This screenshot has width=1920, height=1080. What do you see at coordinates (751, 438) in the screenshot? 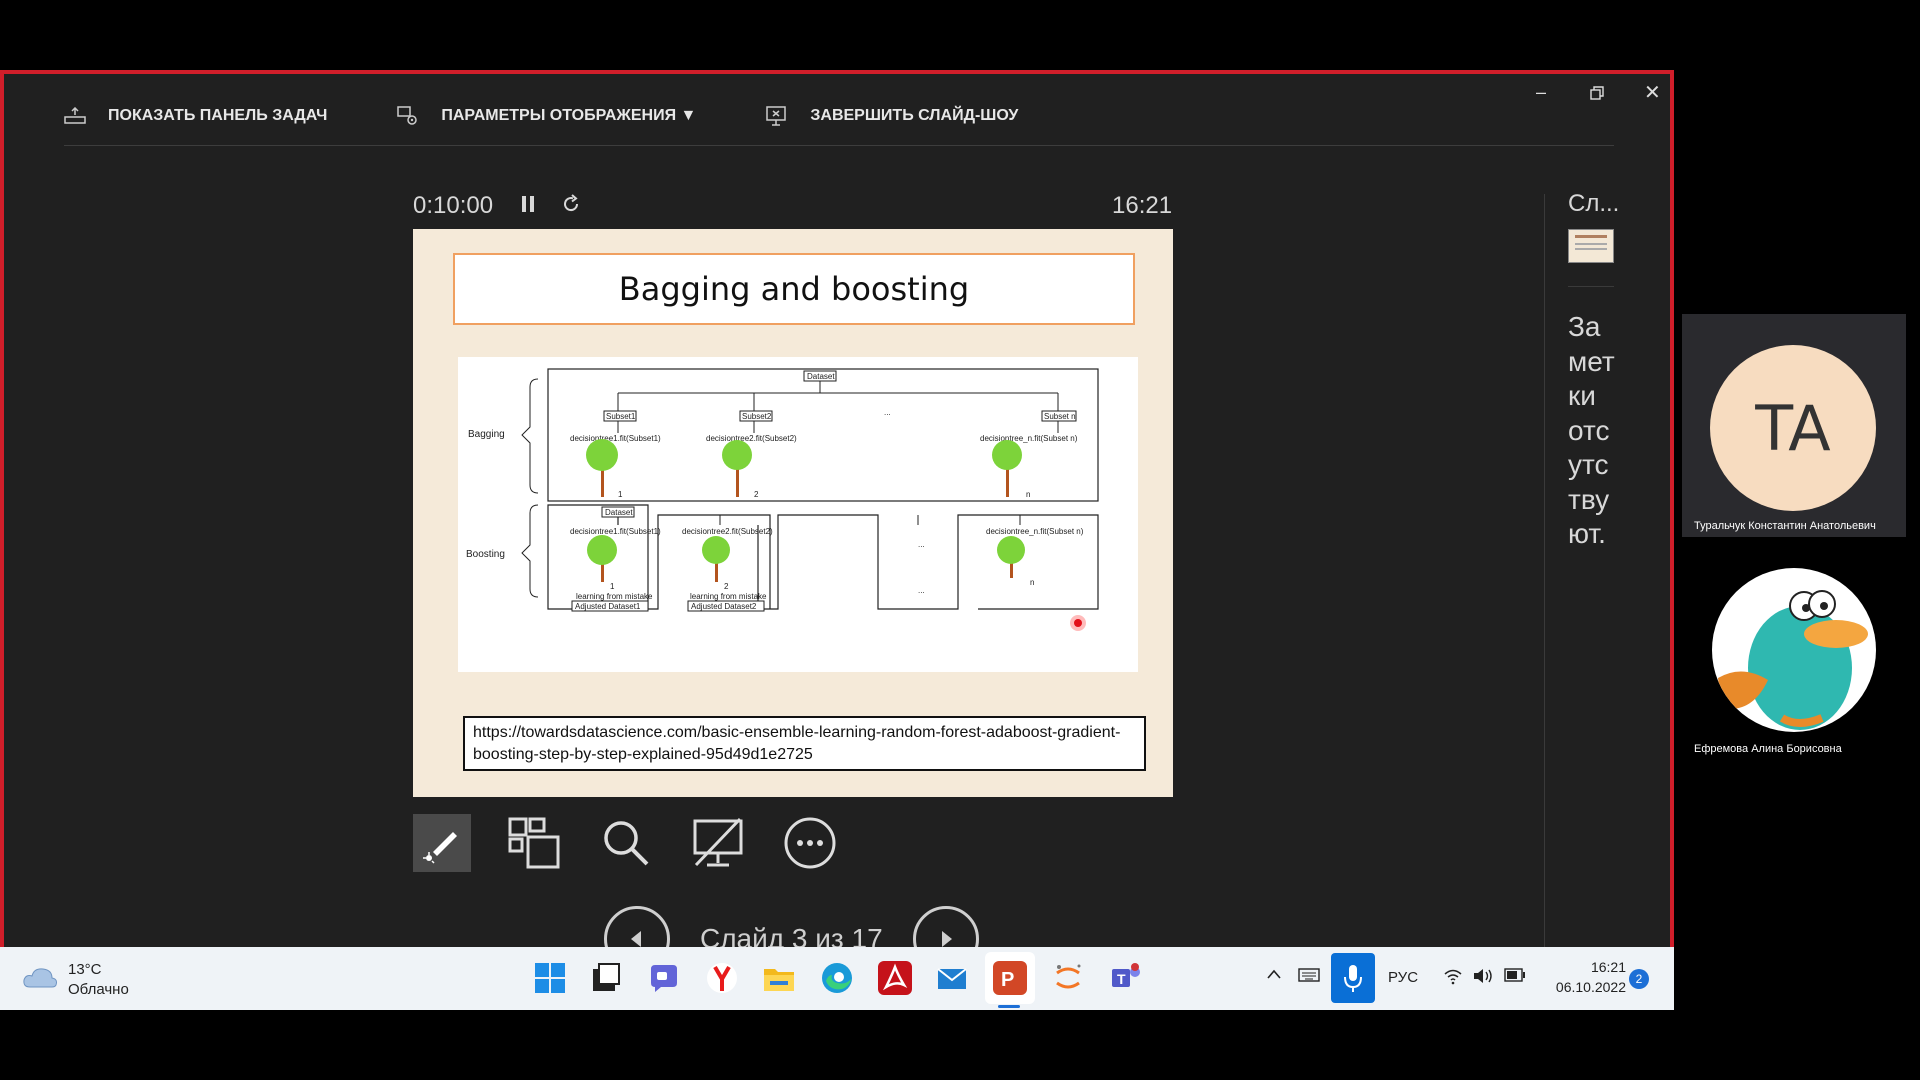
I see `bagging-fit2: decisiontree2.fit(Subset2)` at bounding box center [751, 438].